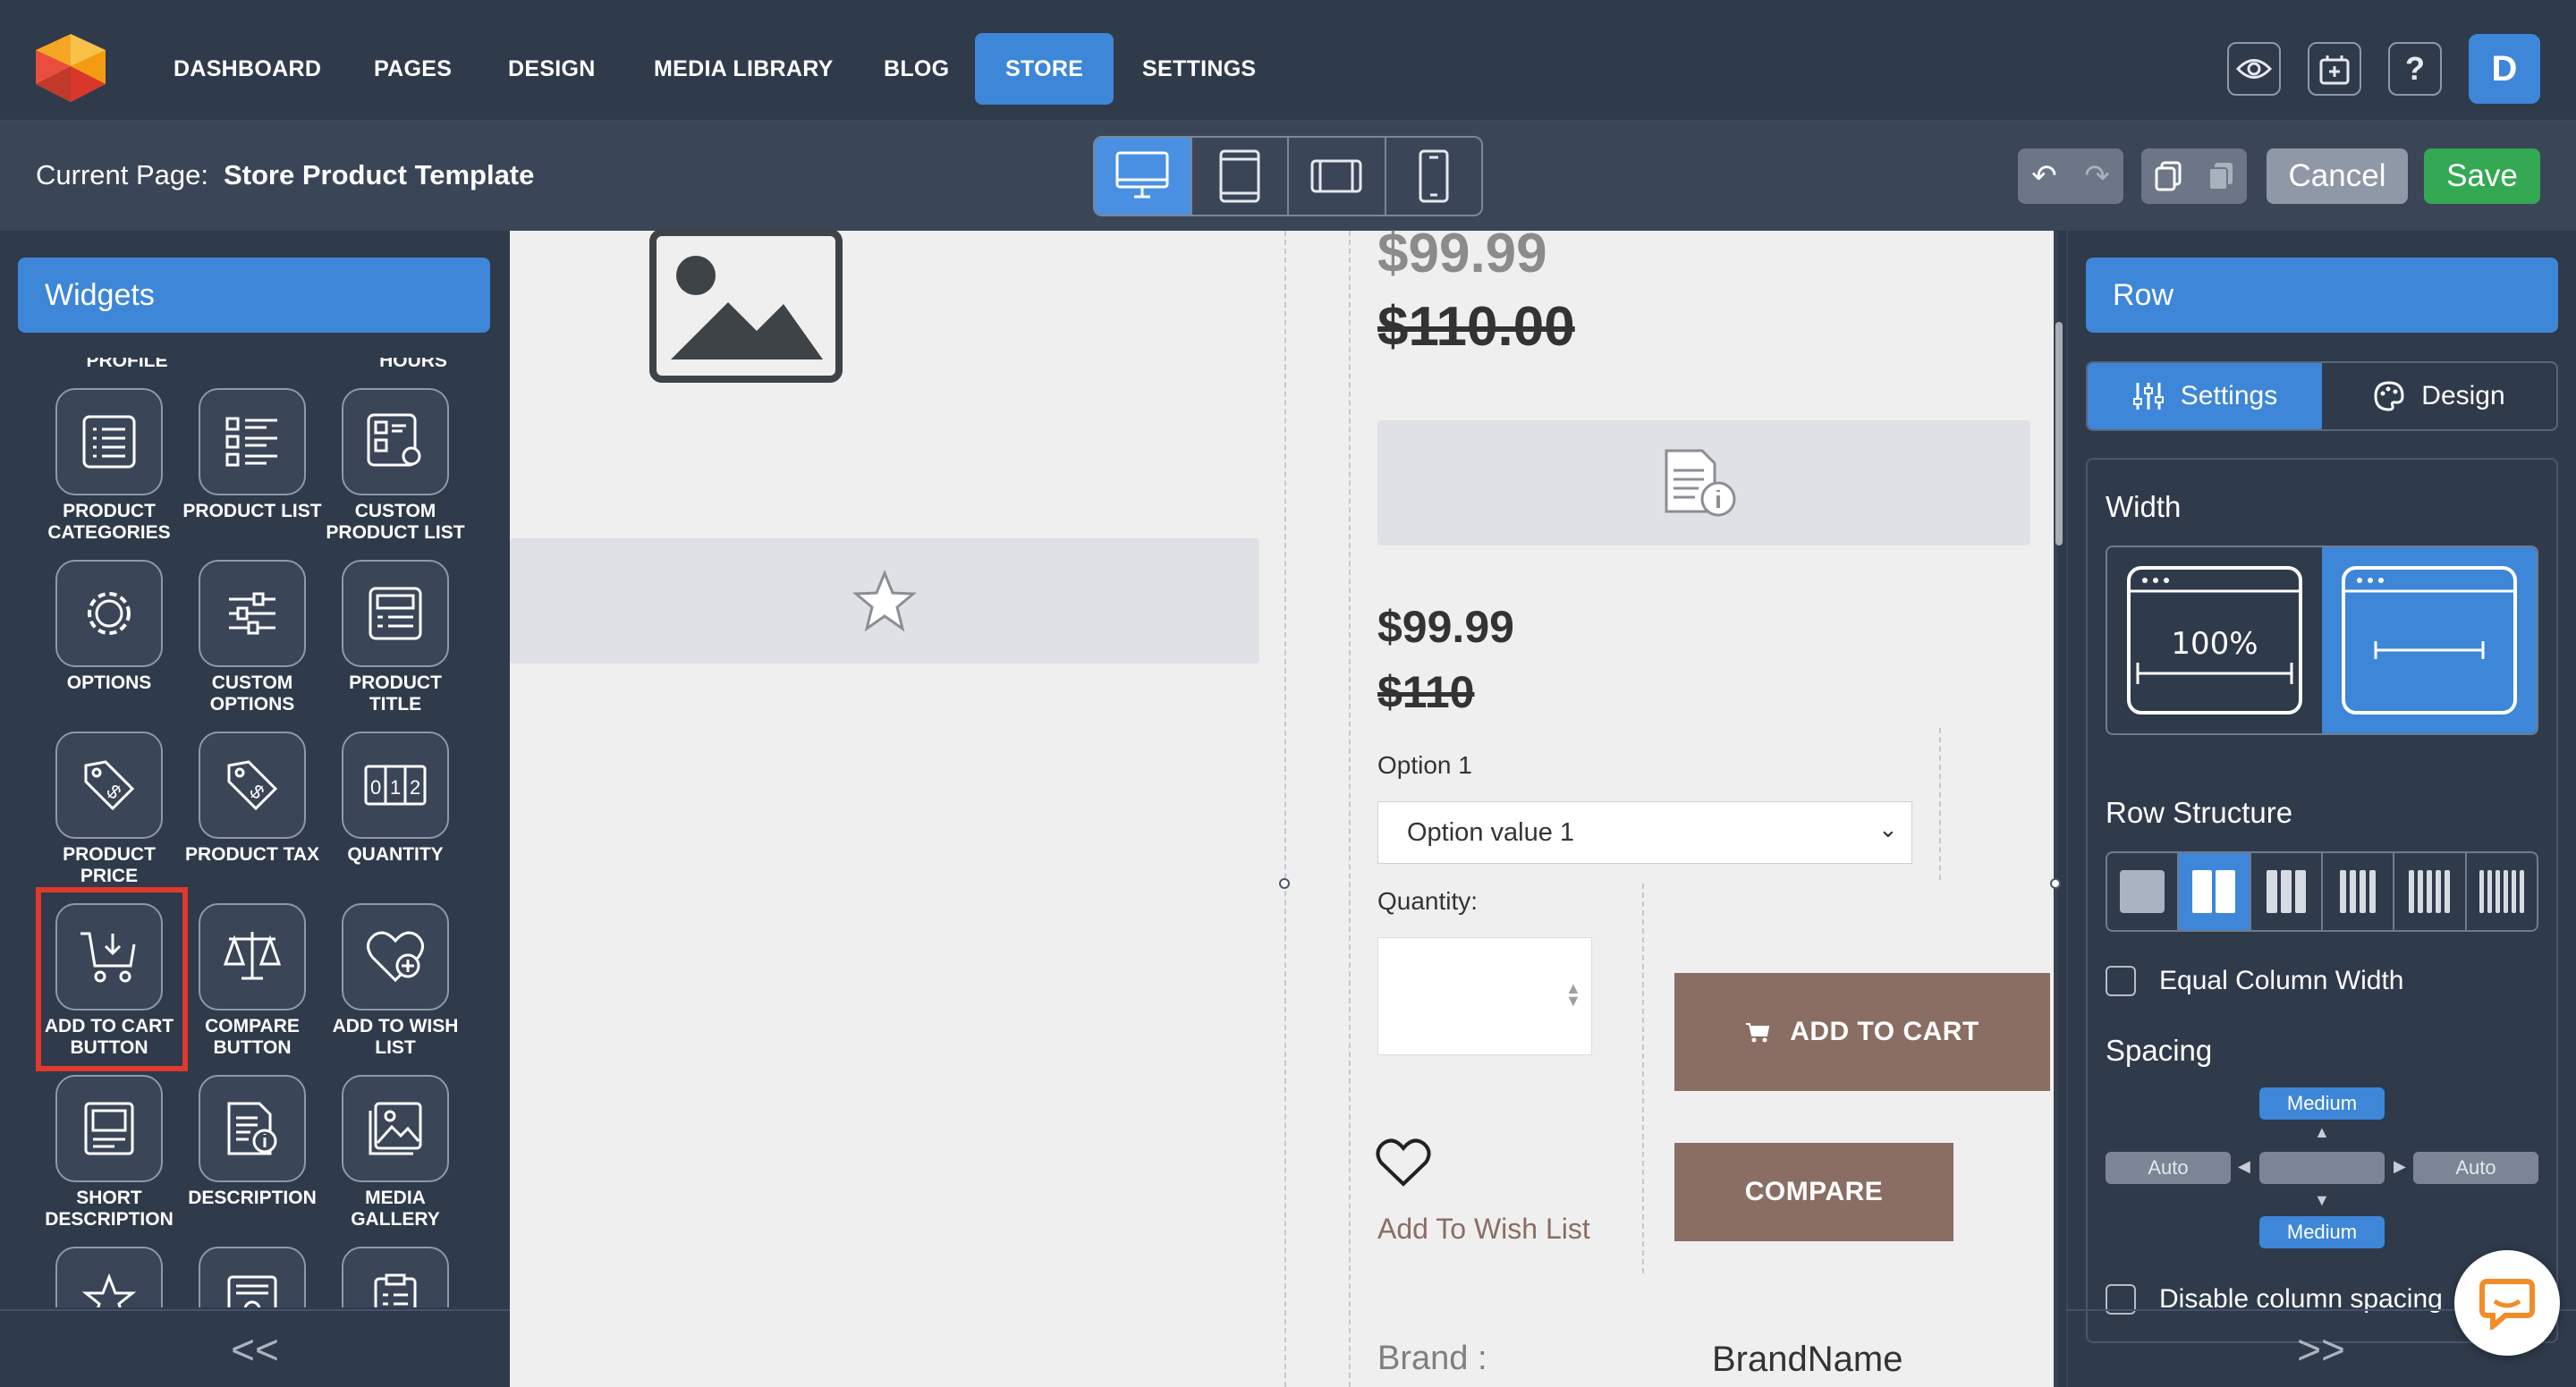 The height and width of the screenshot is (1387, 2576). I want to click on custom-list-icon, so click(395, 441).